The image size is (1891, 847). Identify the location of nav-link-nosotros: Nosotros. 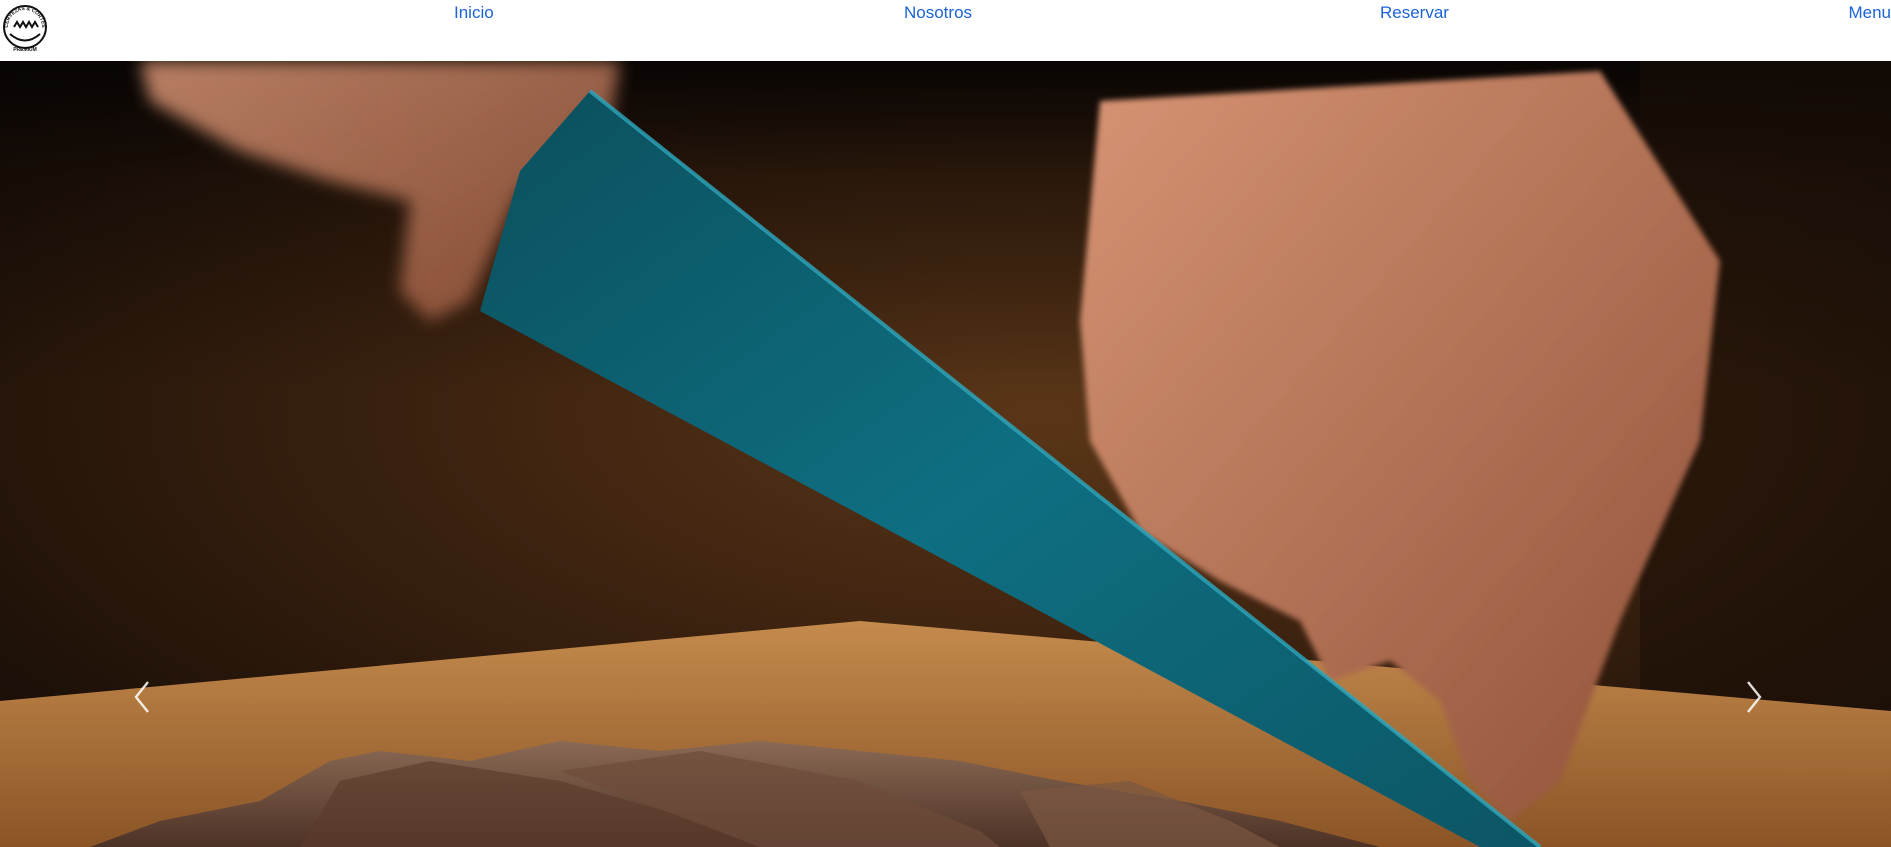
(938, 13).